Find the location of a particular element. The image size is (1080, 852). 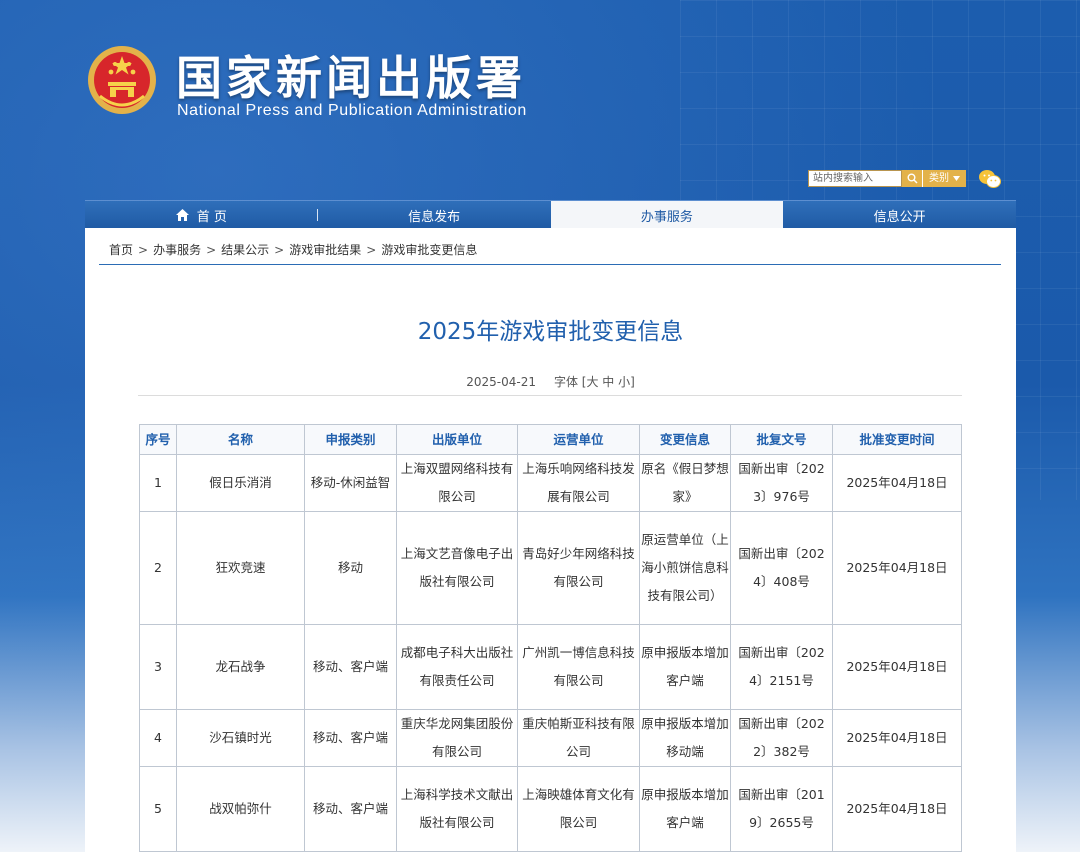

nav-item-disclosure: 信息公开 is located at coordinates (899, 215).